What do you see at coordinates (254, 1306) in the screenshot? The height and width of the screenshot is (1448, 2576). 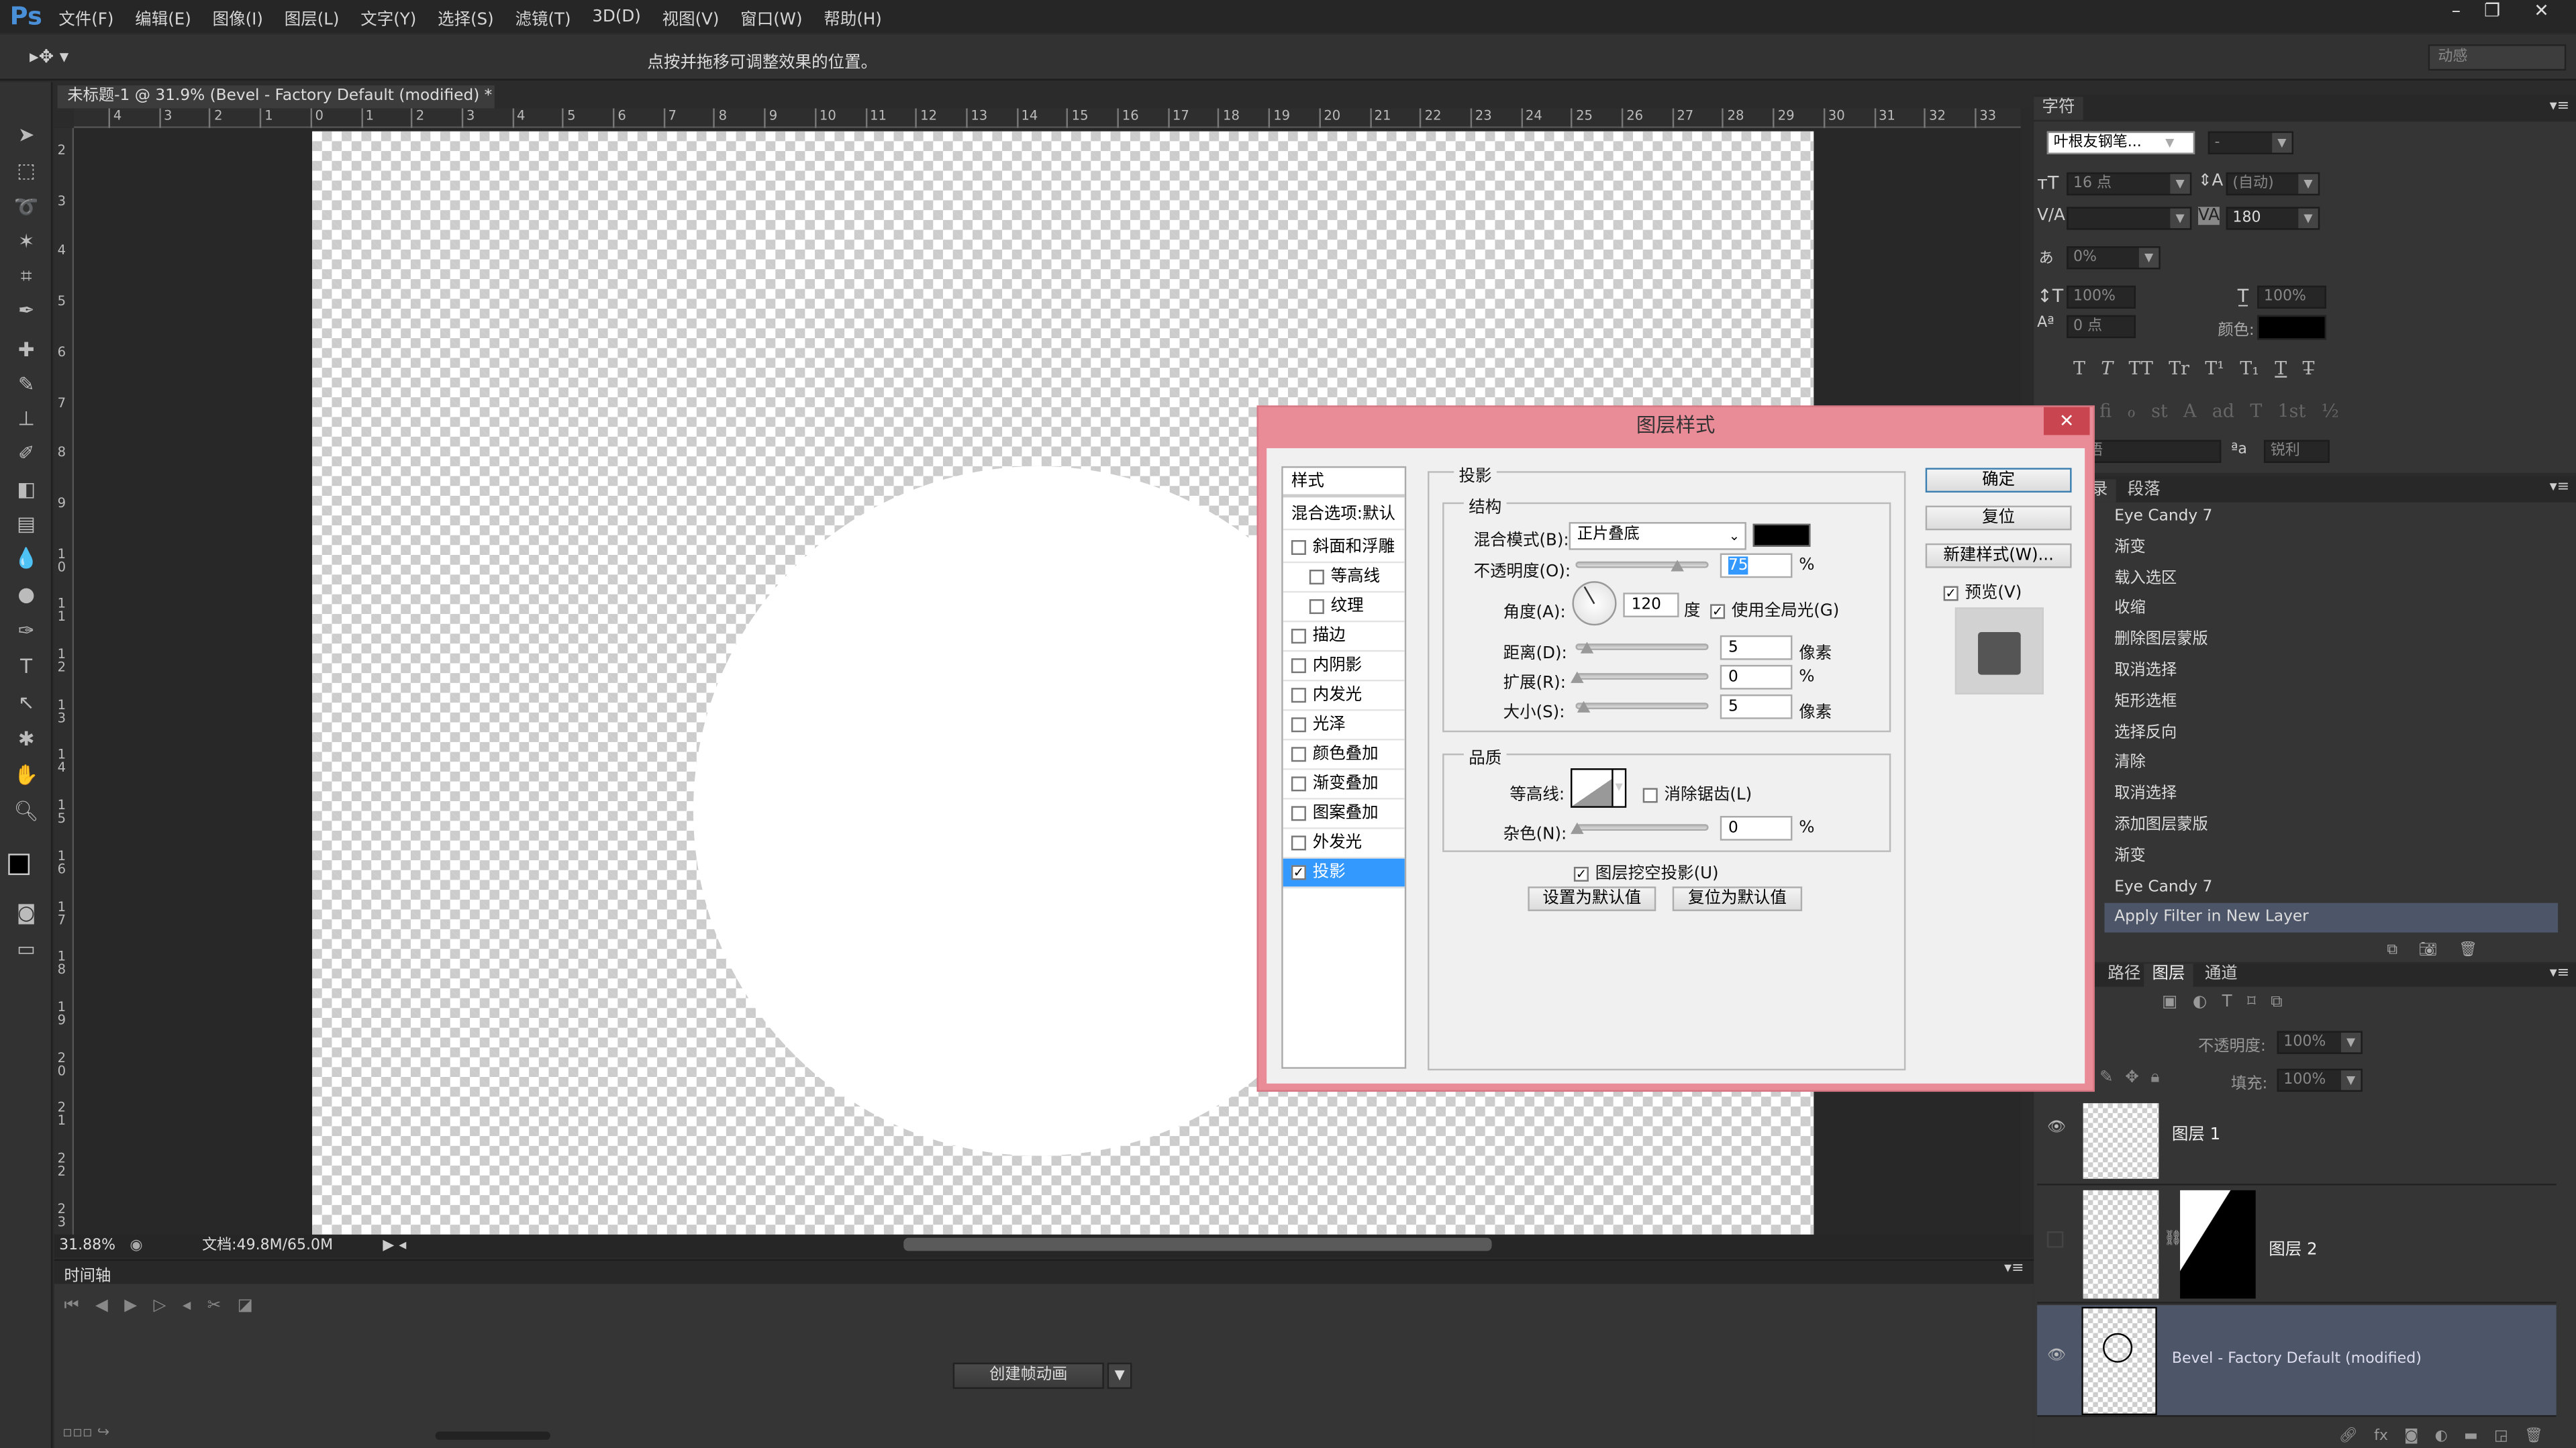 I see `transition-icon: ◪` at bounding box center [254, 1306].